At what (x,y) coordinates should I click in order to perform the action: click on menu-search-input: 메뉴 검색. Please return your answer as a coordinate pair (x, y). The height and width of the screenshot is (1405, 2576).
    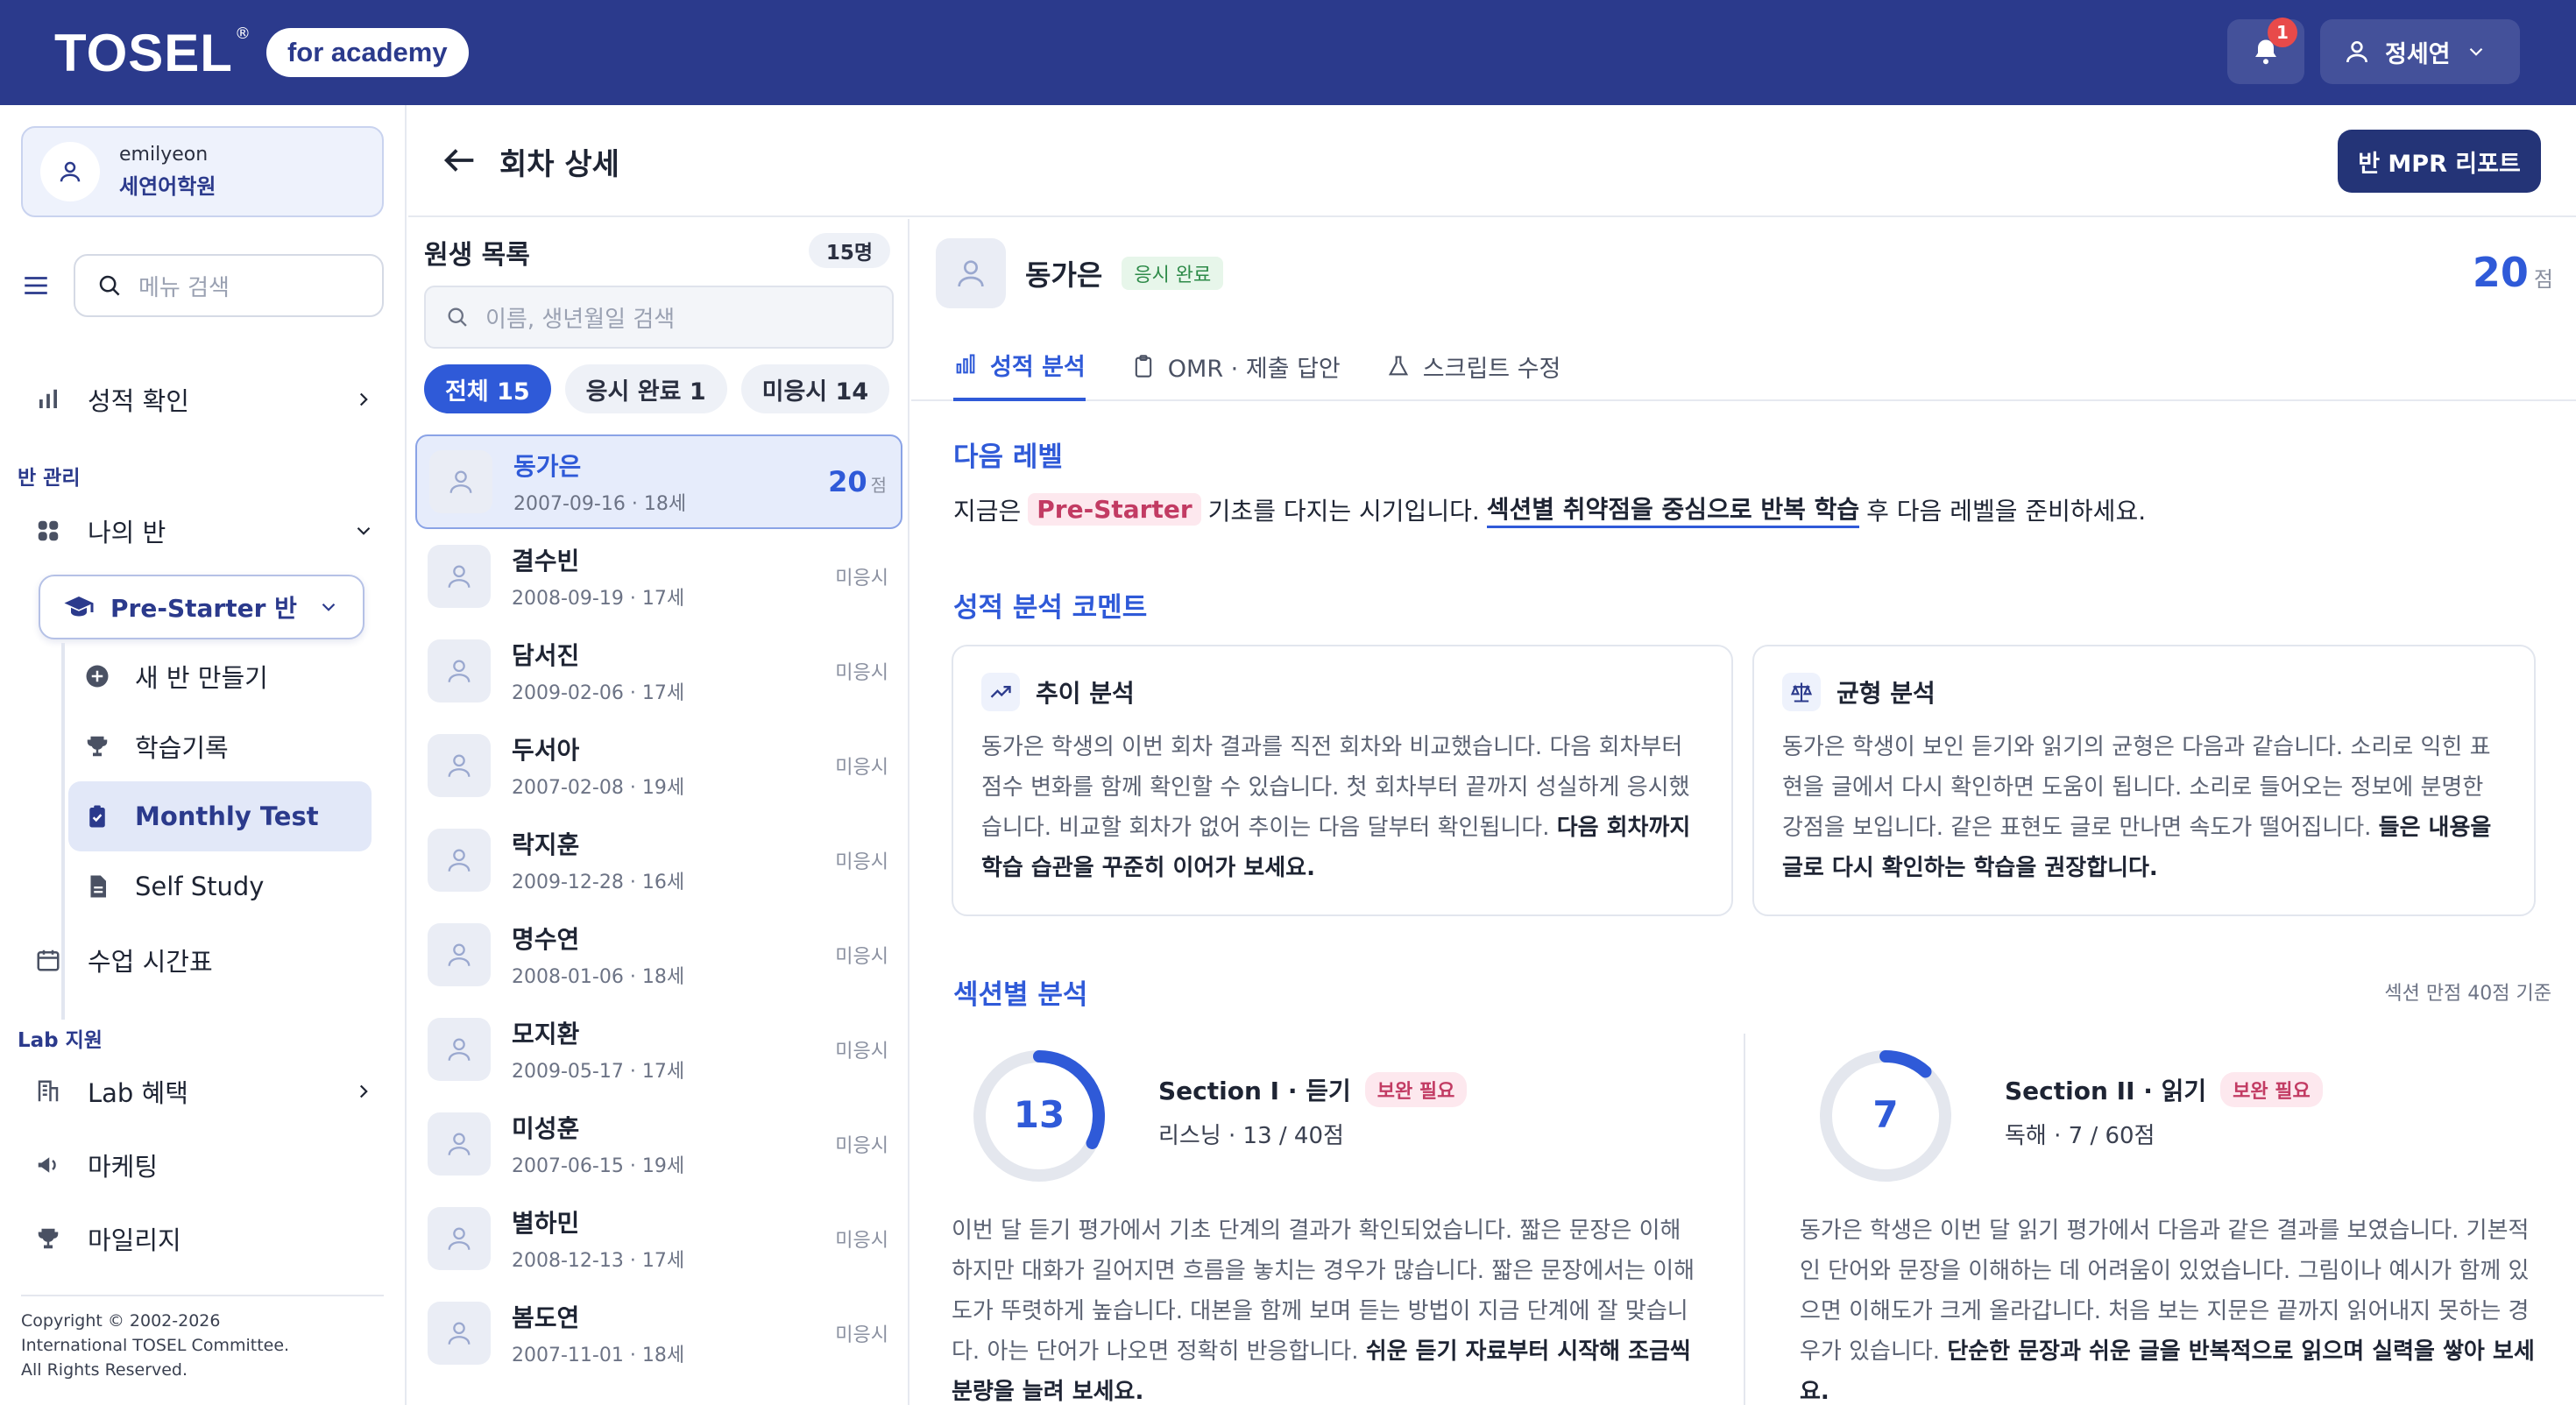
    Looking at the image, I should click on (229, 286).